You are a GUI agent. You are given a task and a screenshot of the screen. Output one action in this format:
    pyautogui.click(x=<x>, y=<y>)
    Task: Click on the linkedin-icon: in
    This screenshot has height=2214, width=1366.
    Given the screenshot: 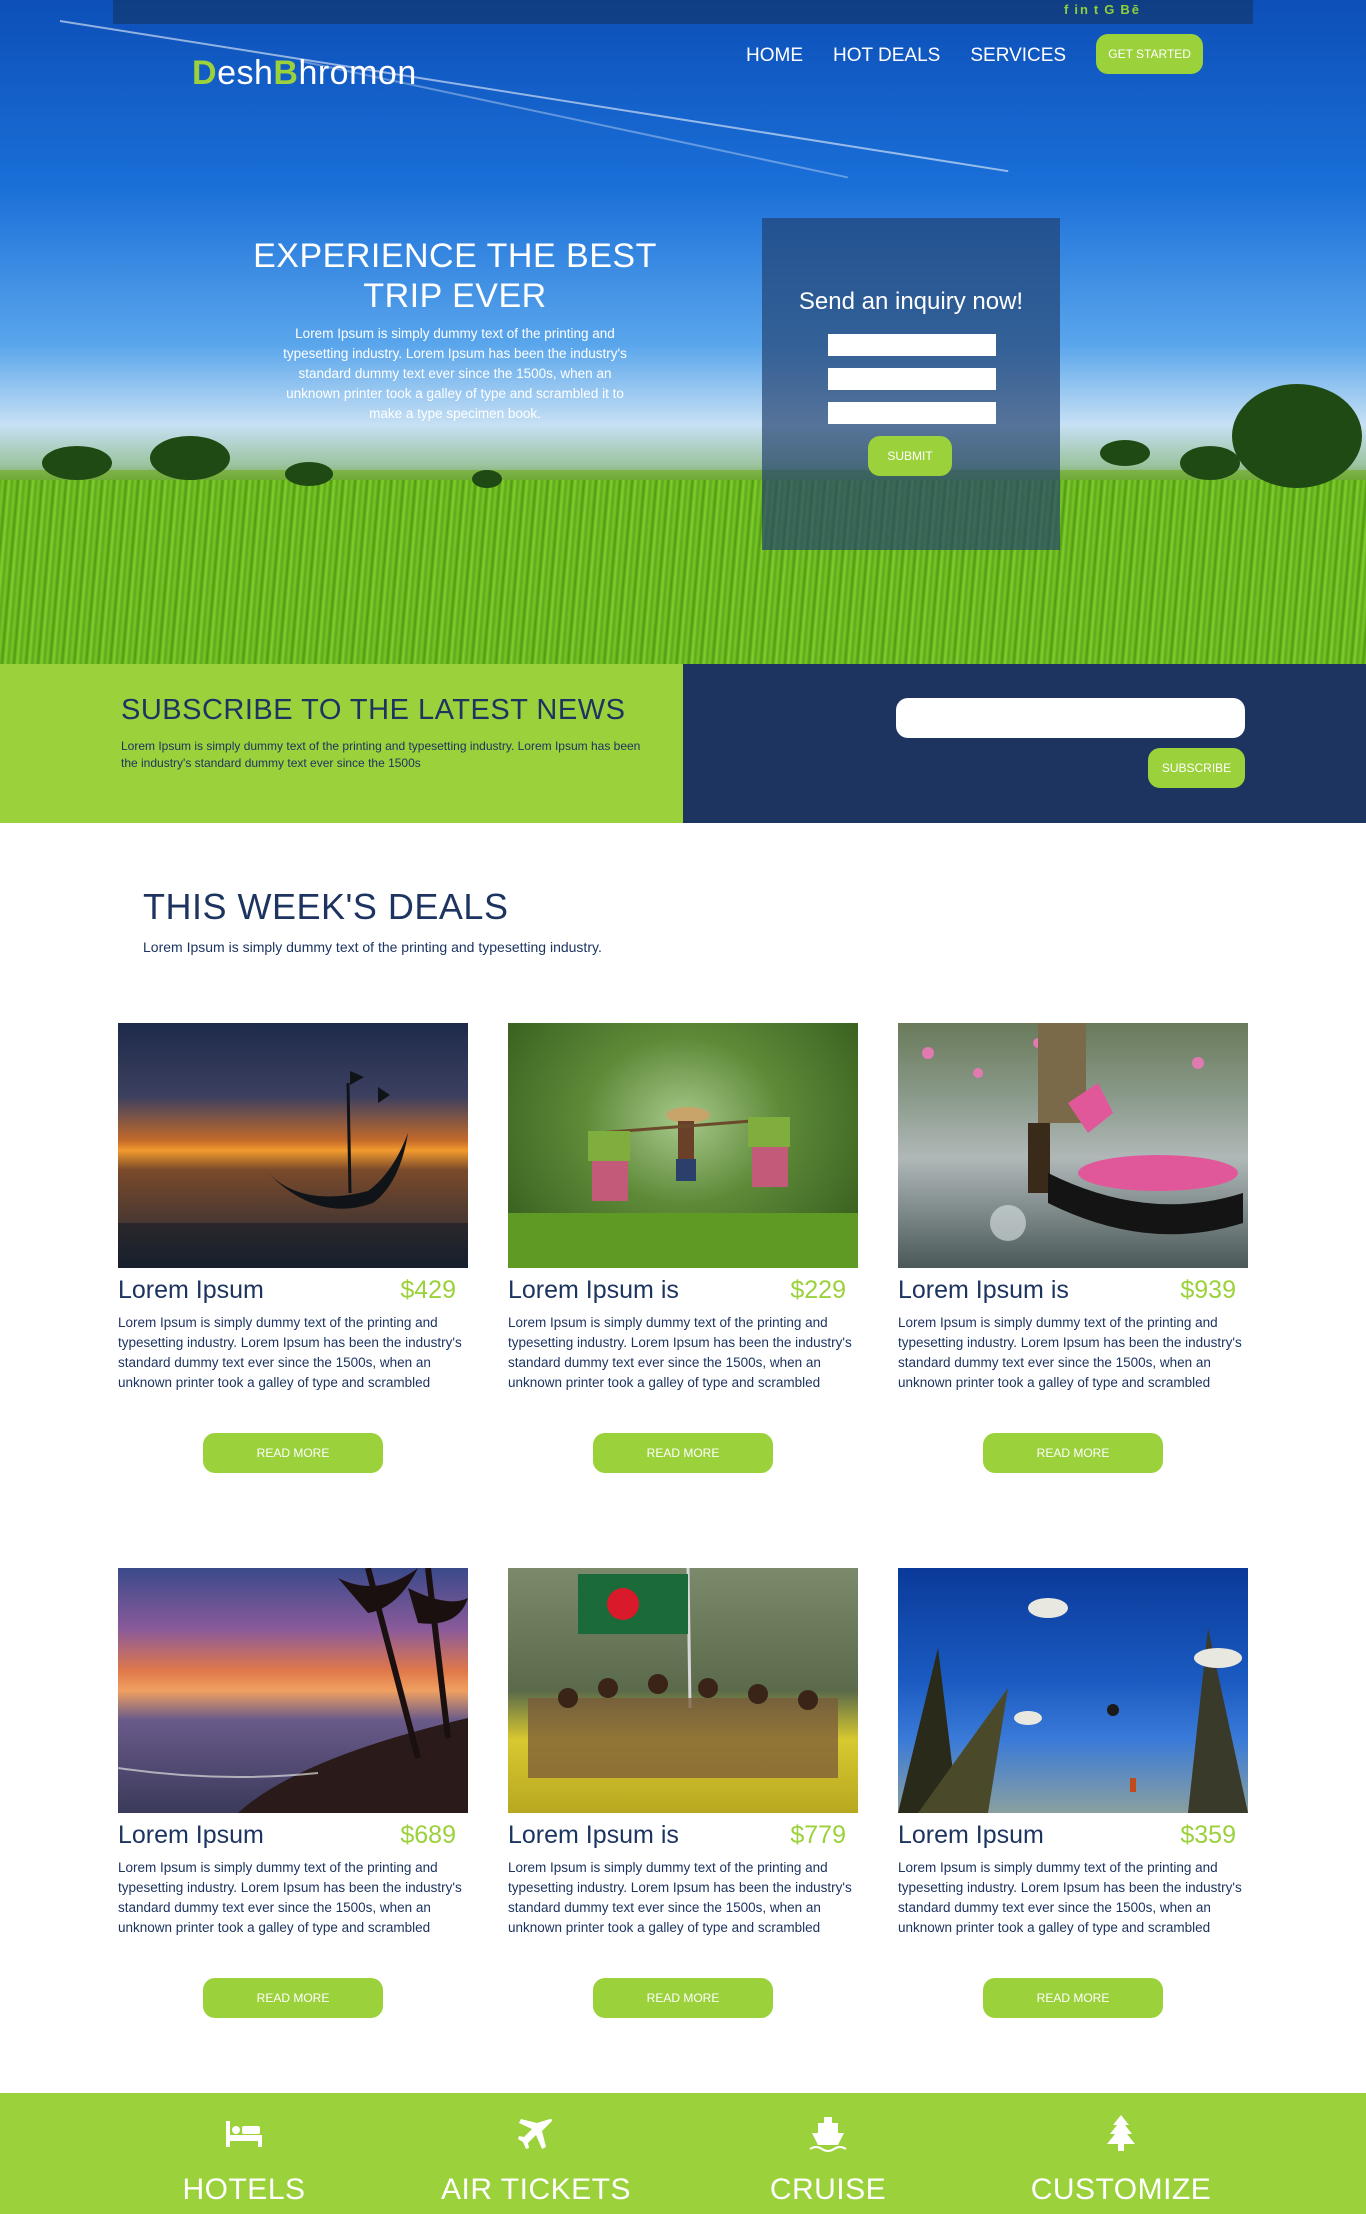 What is the action you would take?
    pyautogui.click(x=1082, y=9)
    